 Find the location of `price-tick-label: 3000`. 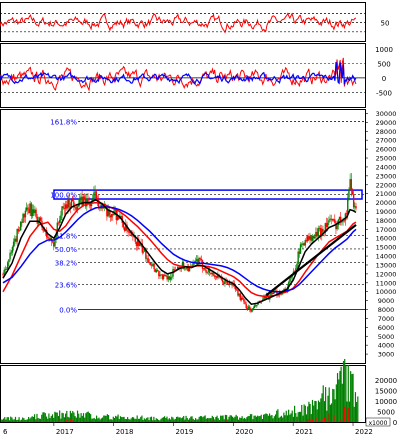

price-tick-label: 3000 is located at coordinates (386, 355).